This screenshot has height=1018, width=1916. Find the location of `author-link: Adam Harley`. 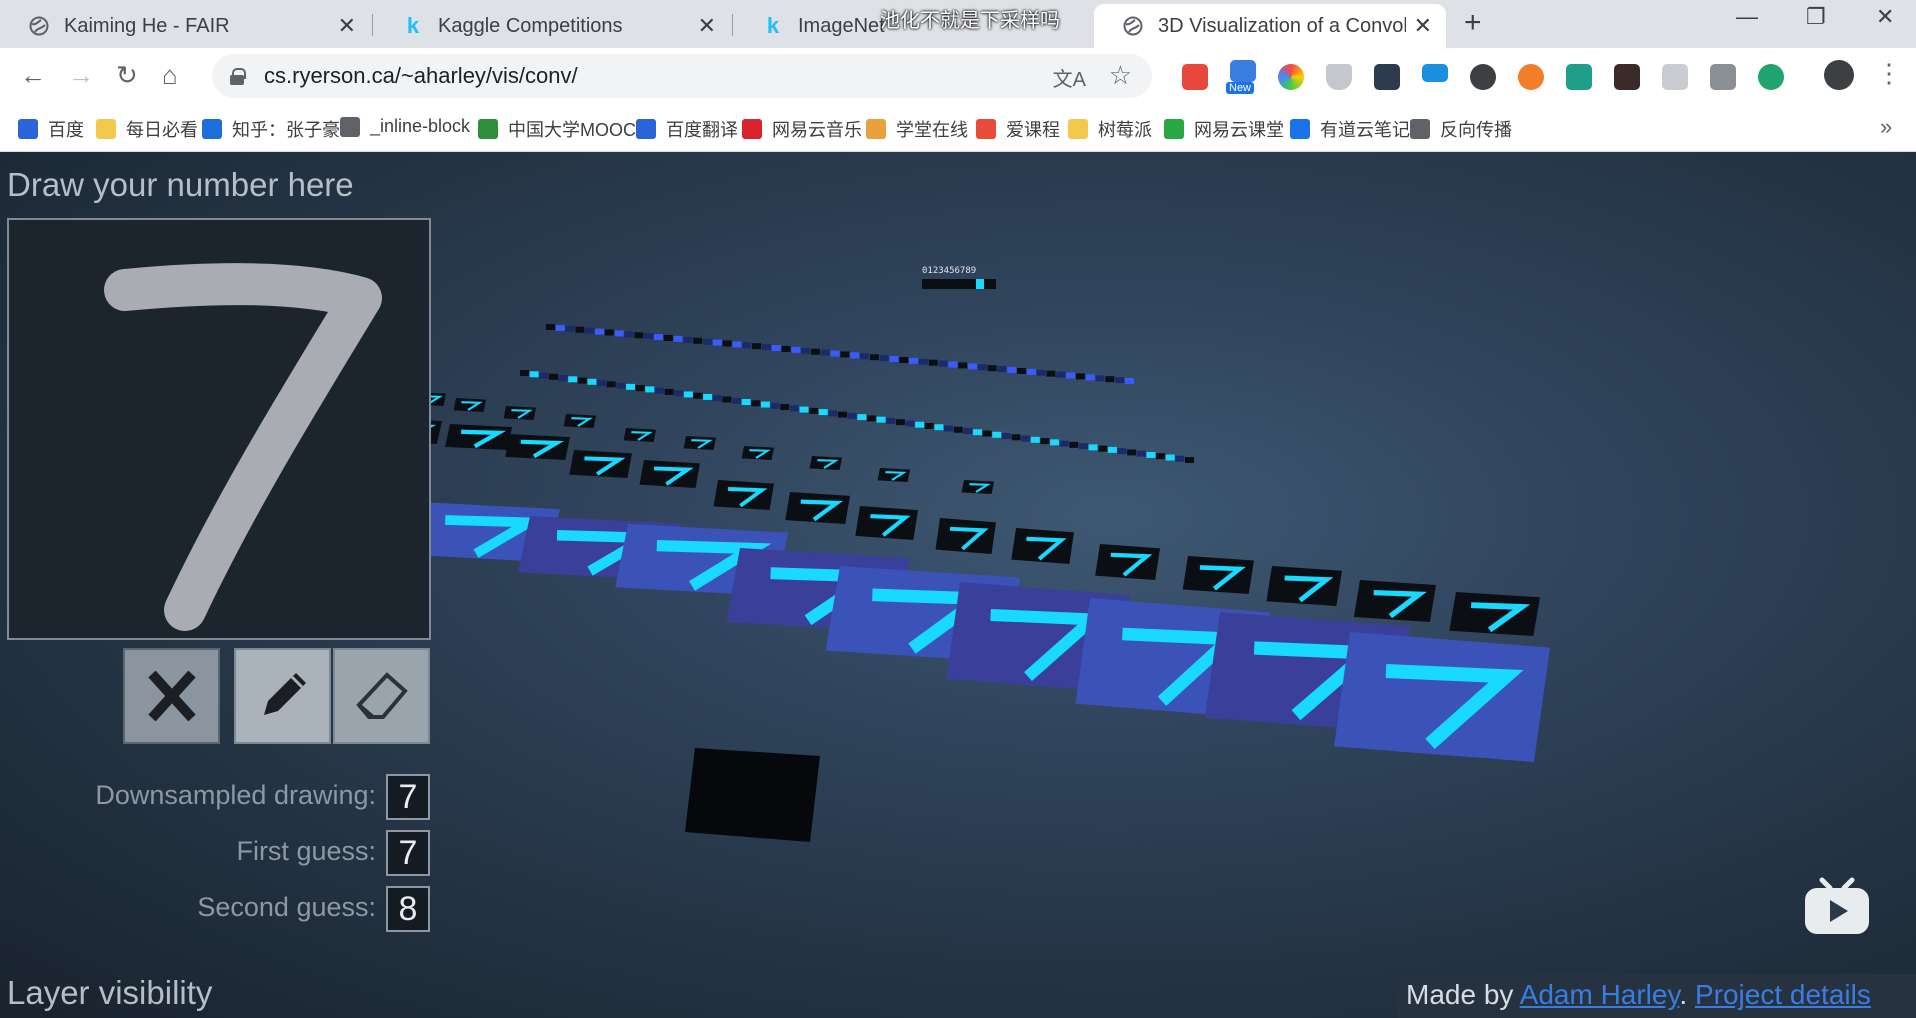

author-link: Adam Harley is located at coordinates (1600, 994).